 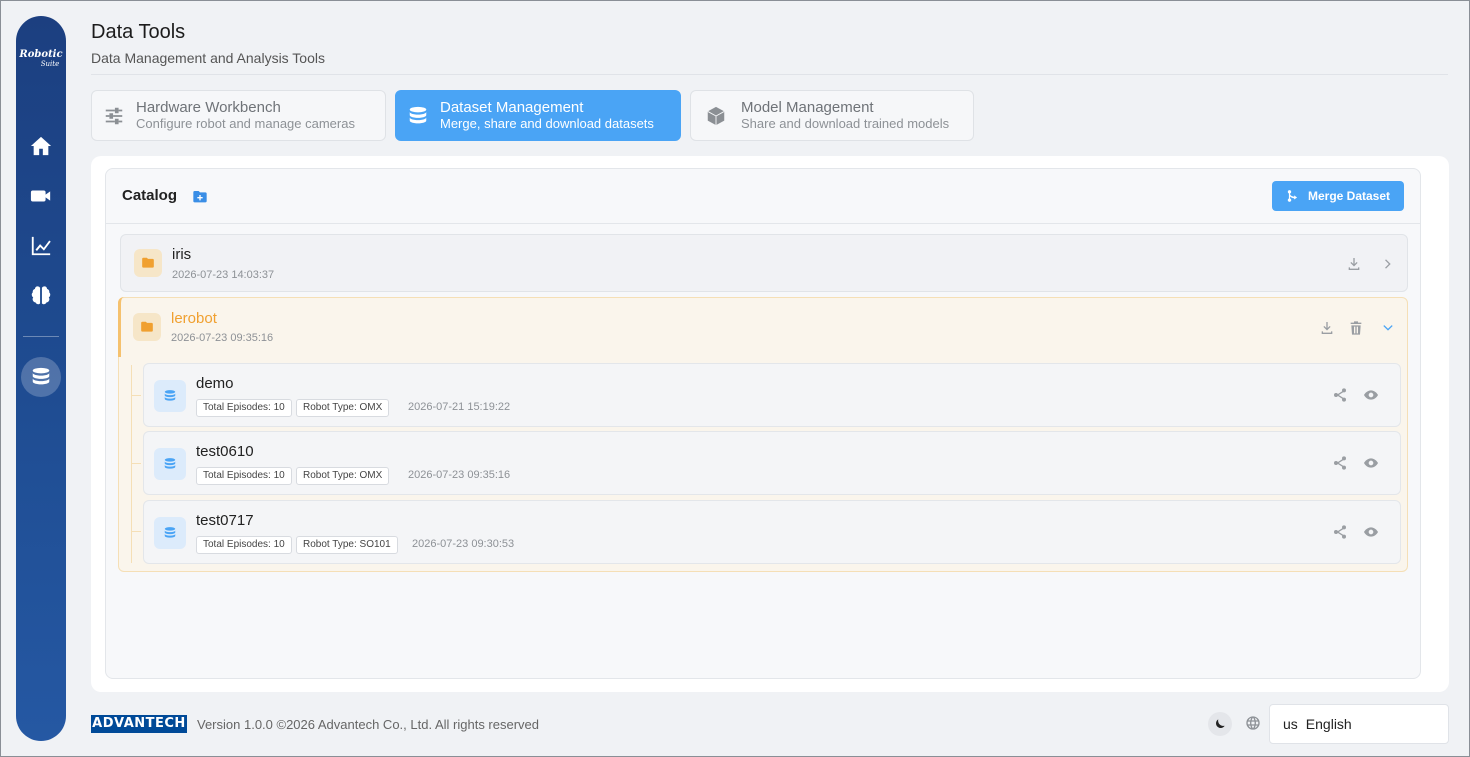 What do you see at coordinates (1328, 724) in the screenshot?
I see `language-label: English` at bounding box center [1328, 724].